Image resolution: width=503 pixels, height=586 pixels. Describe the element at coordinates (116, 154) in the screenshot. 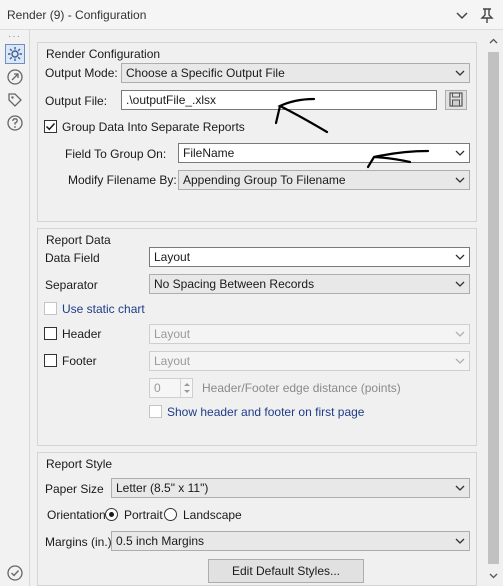

I see `field-to-group-label: Field To Group On:` at that location.